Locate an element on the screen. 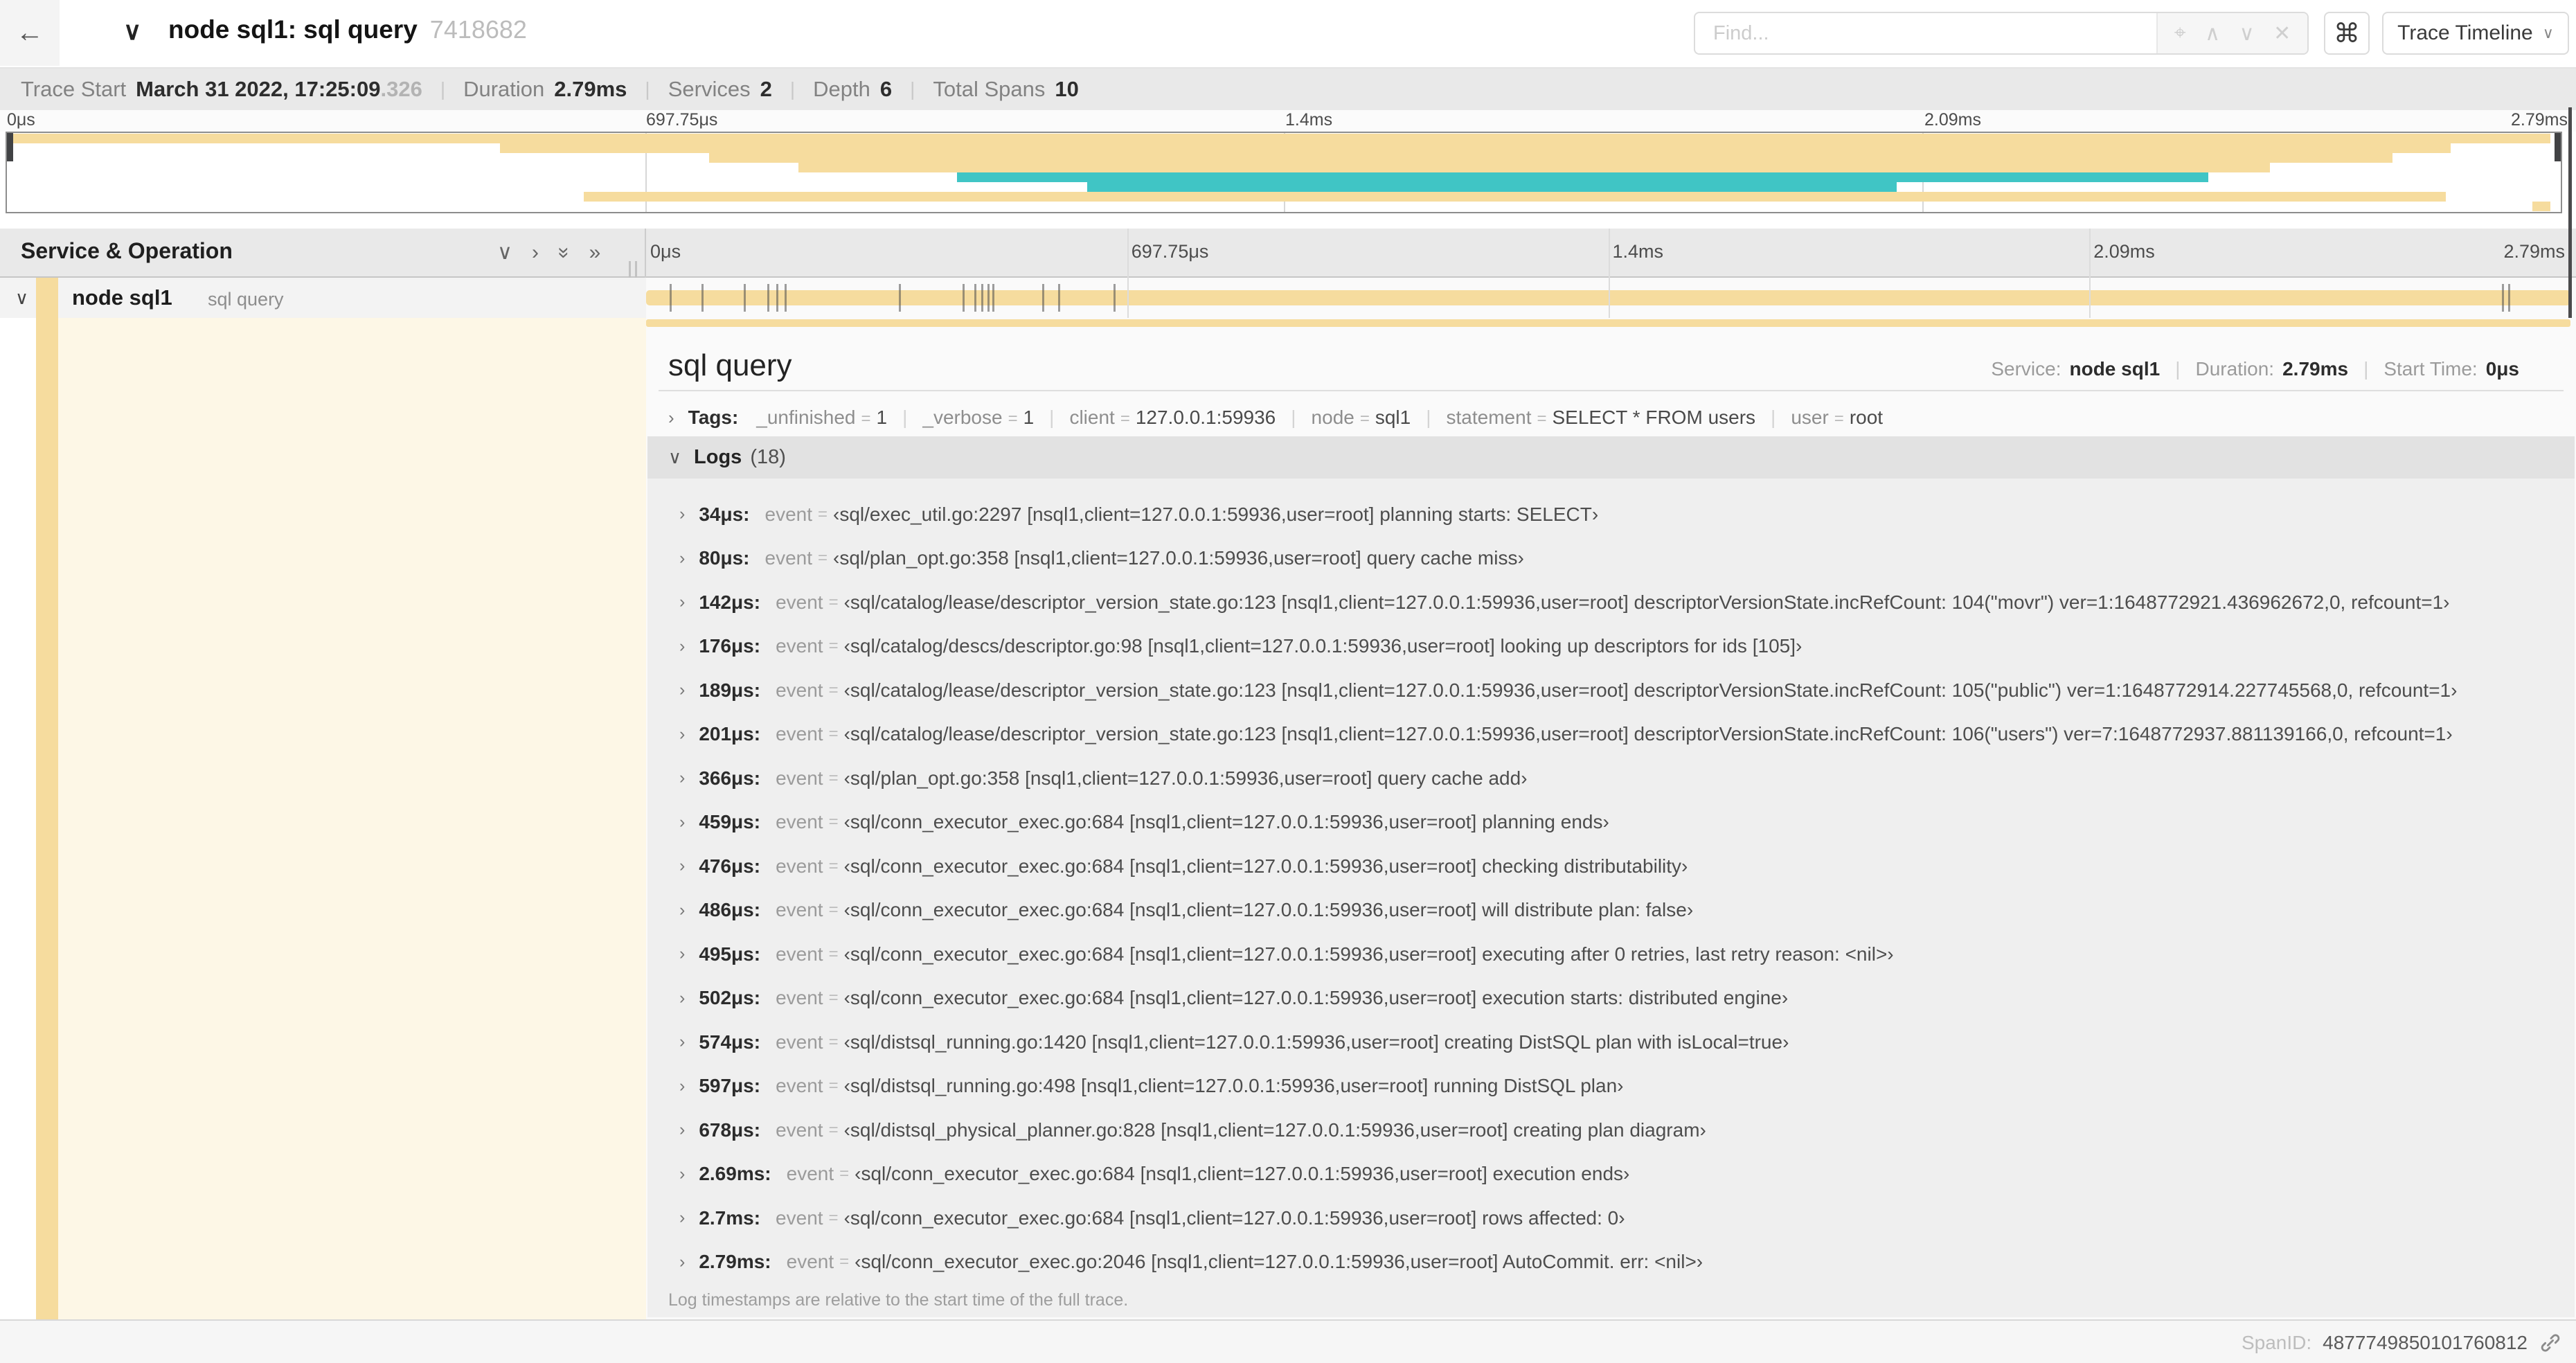 This screenshot has width=2576, height=1363. chevron-down-icon: ∨ is located at coordinates (2548, 33).